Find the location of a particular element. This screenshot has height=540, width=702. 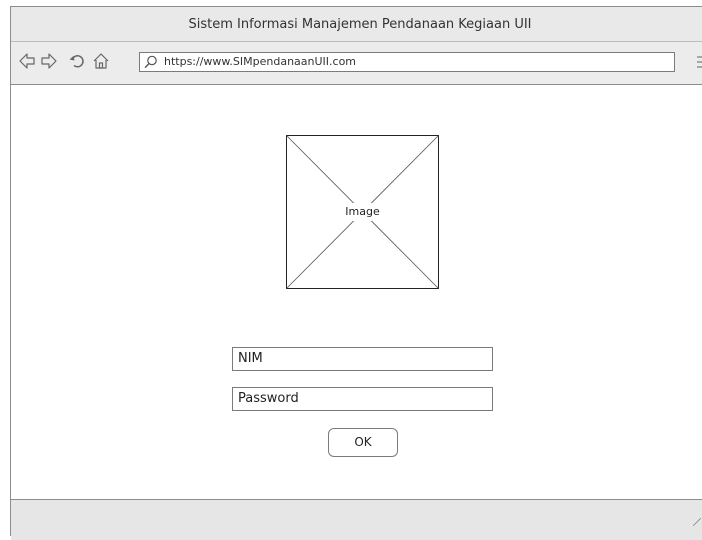

resize-grip-icon is located at coordinates (697, 522).